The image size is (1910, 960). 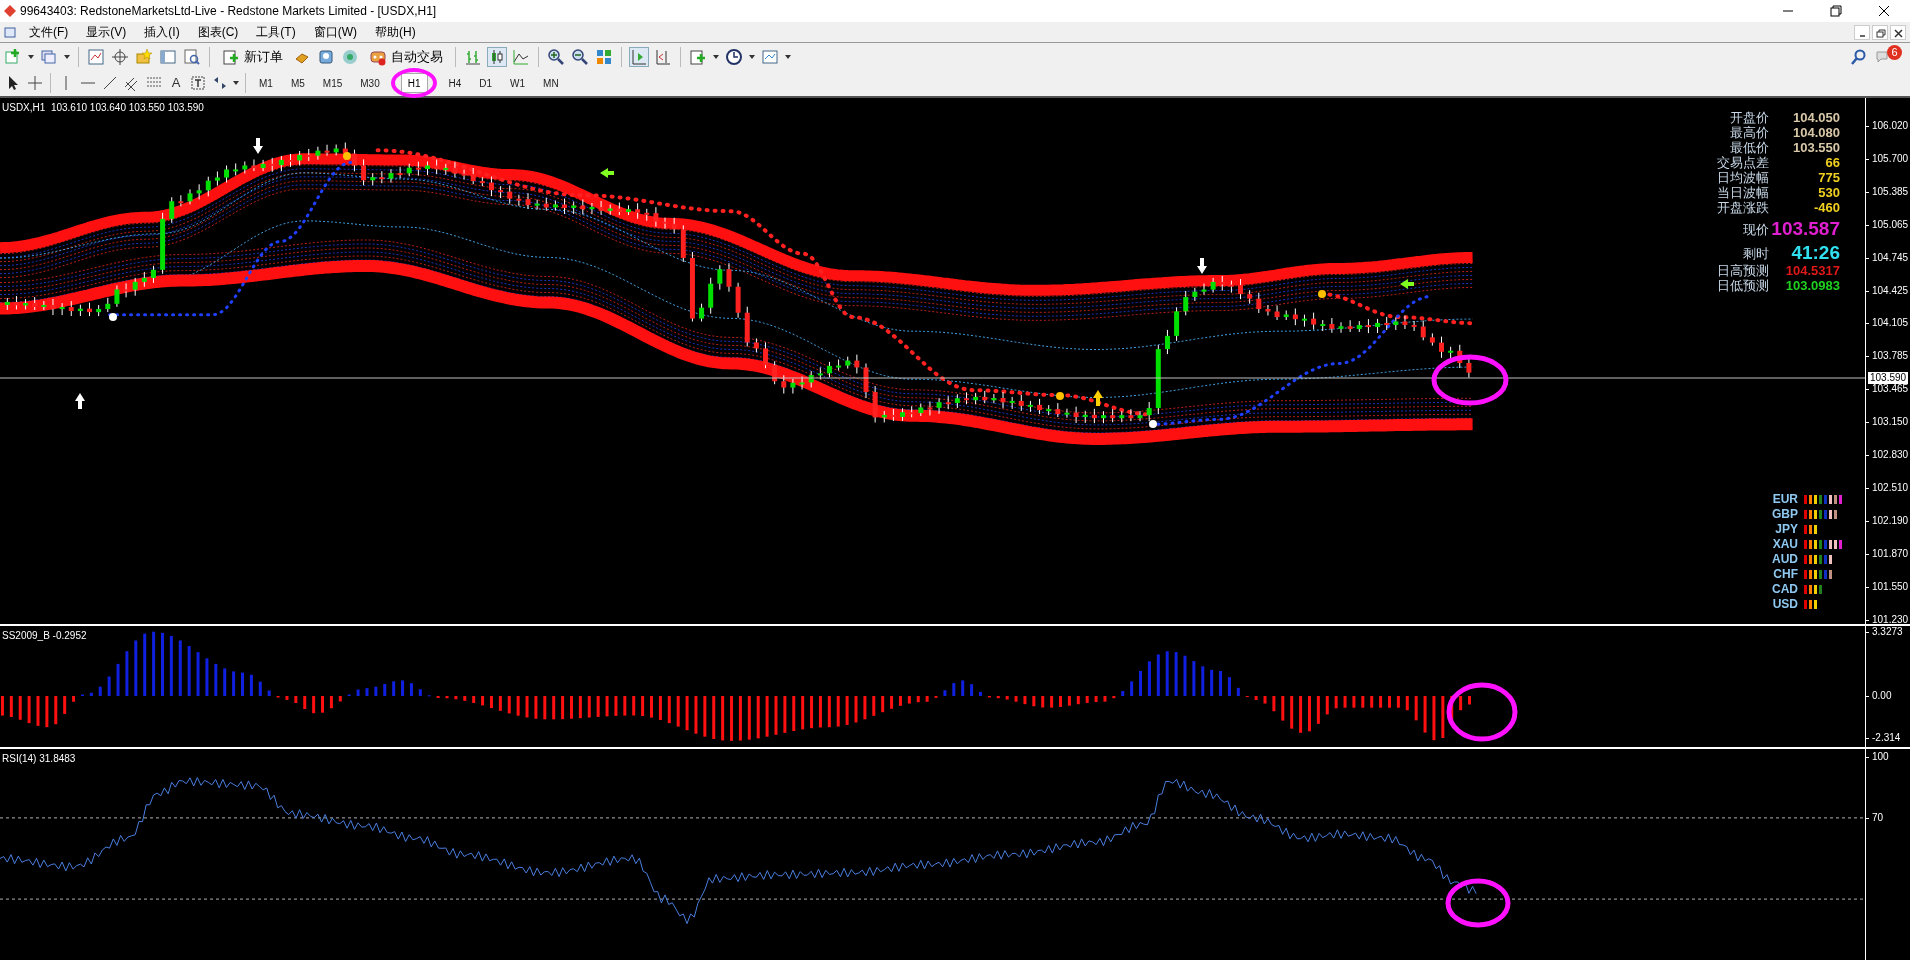 What do you see at coordinates (518, 83) in the screenshot?
I see `timeframe-button: W1` at bounding box center [518, 83].